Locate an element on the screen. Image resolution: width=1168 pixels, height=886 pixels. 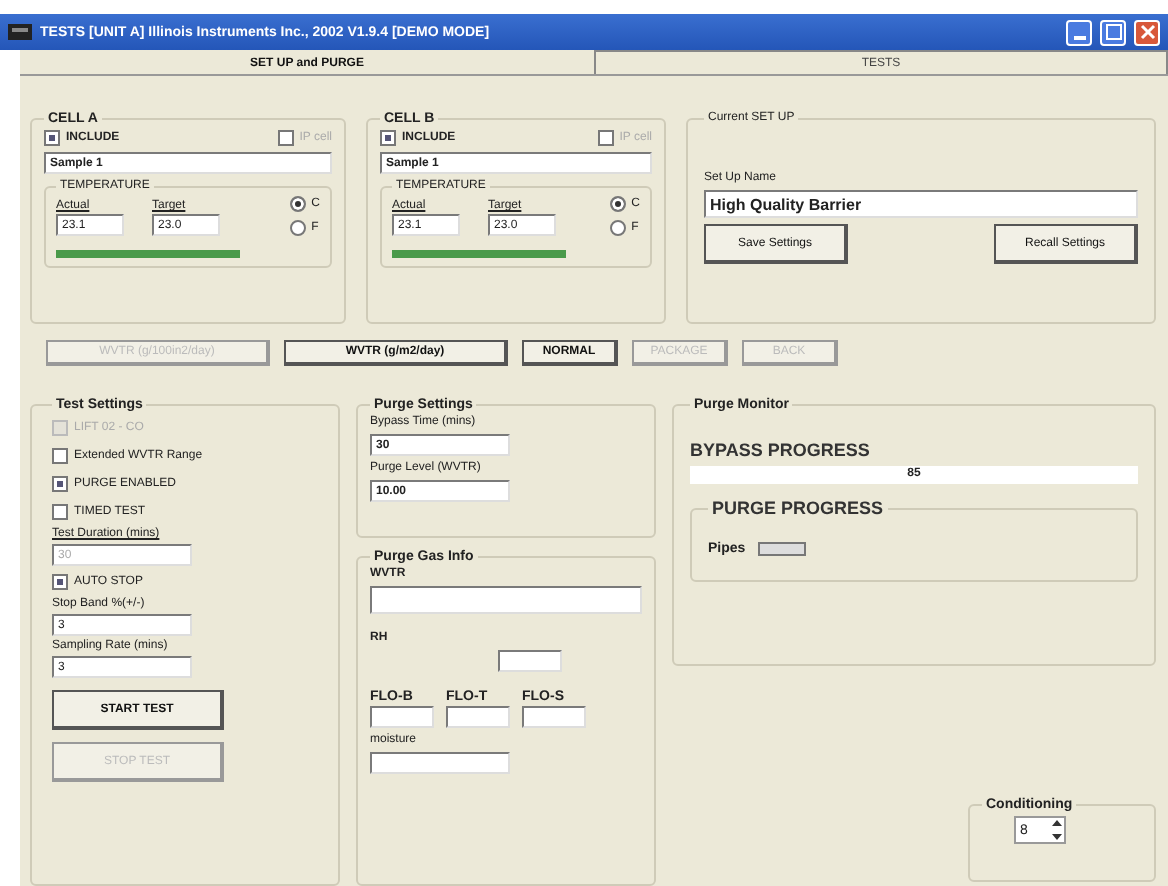
input-field: High Quality Barrier is located at coordinates (921, 204).